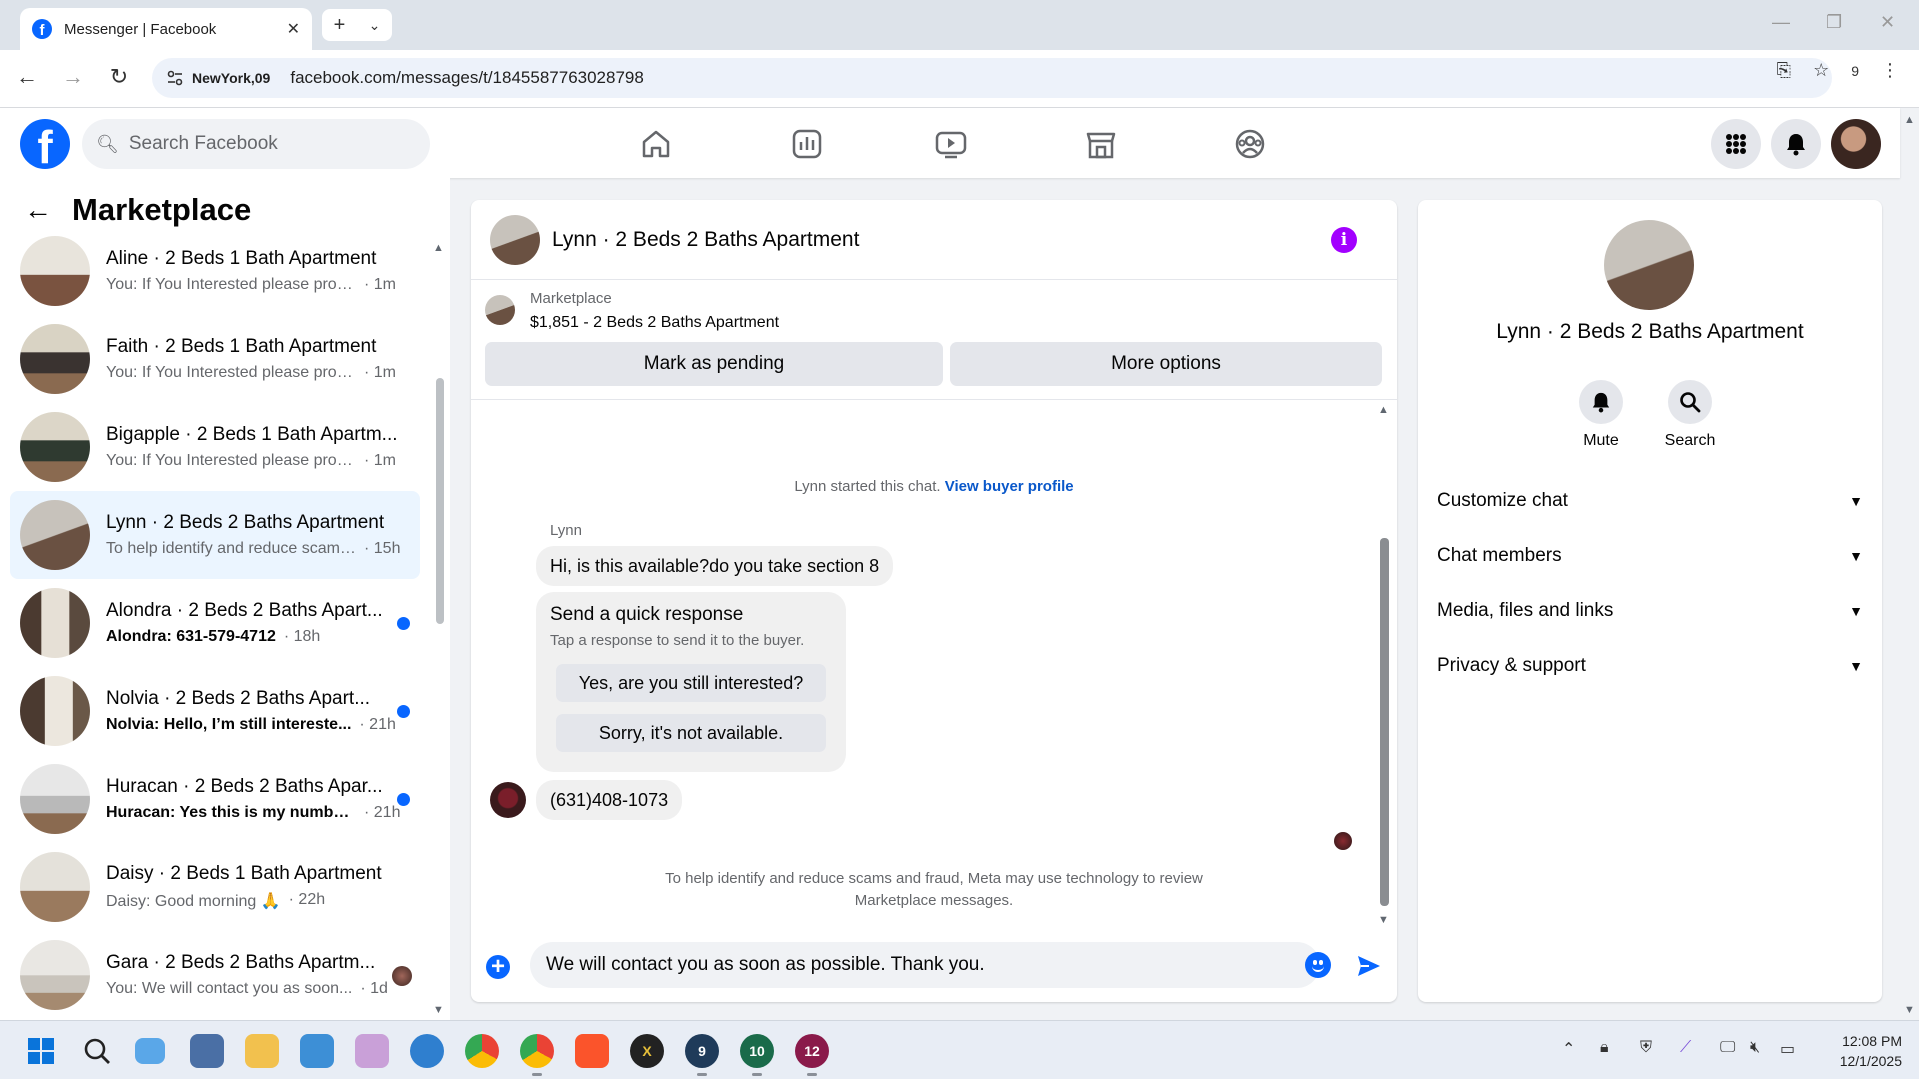  I want to click on info-icon: i, so click(1344, 240).